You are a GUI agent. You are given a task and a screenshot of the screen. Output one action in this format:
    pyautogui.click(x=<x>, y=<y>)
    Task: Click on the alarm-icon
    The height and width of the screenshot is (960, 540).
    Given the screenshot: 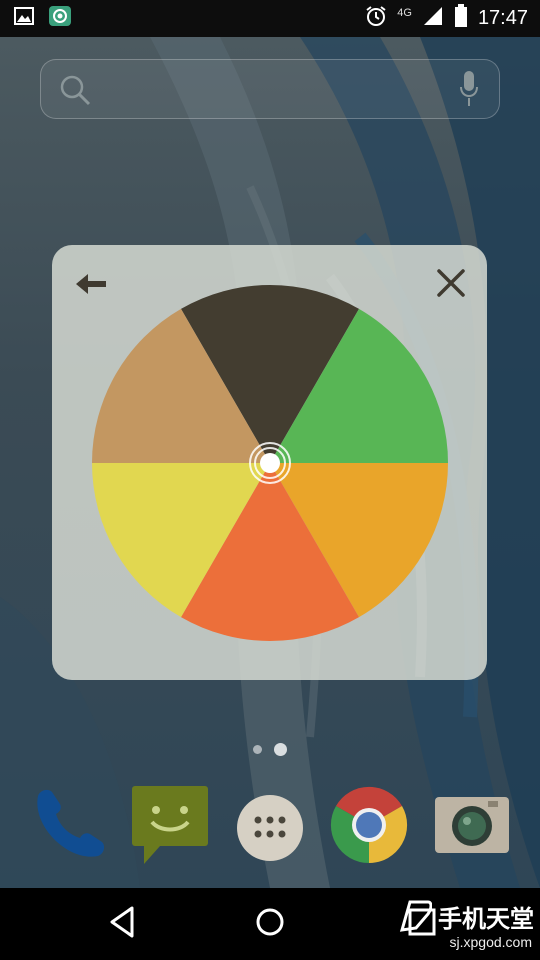 What is the action you would take?
    pyautogui.click(x=376, y=18)
    